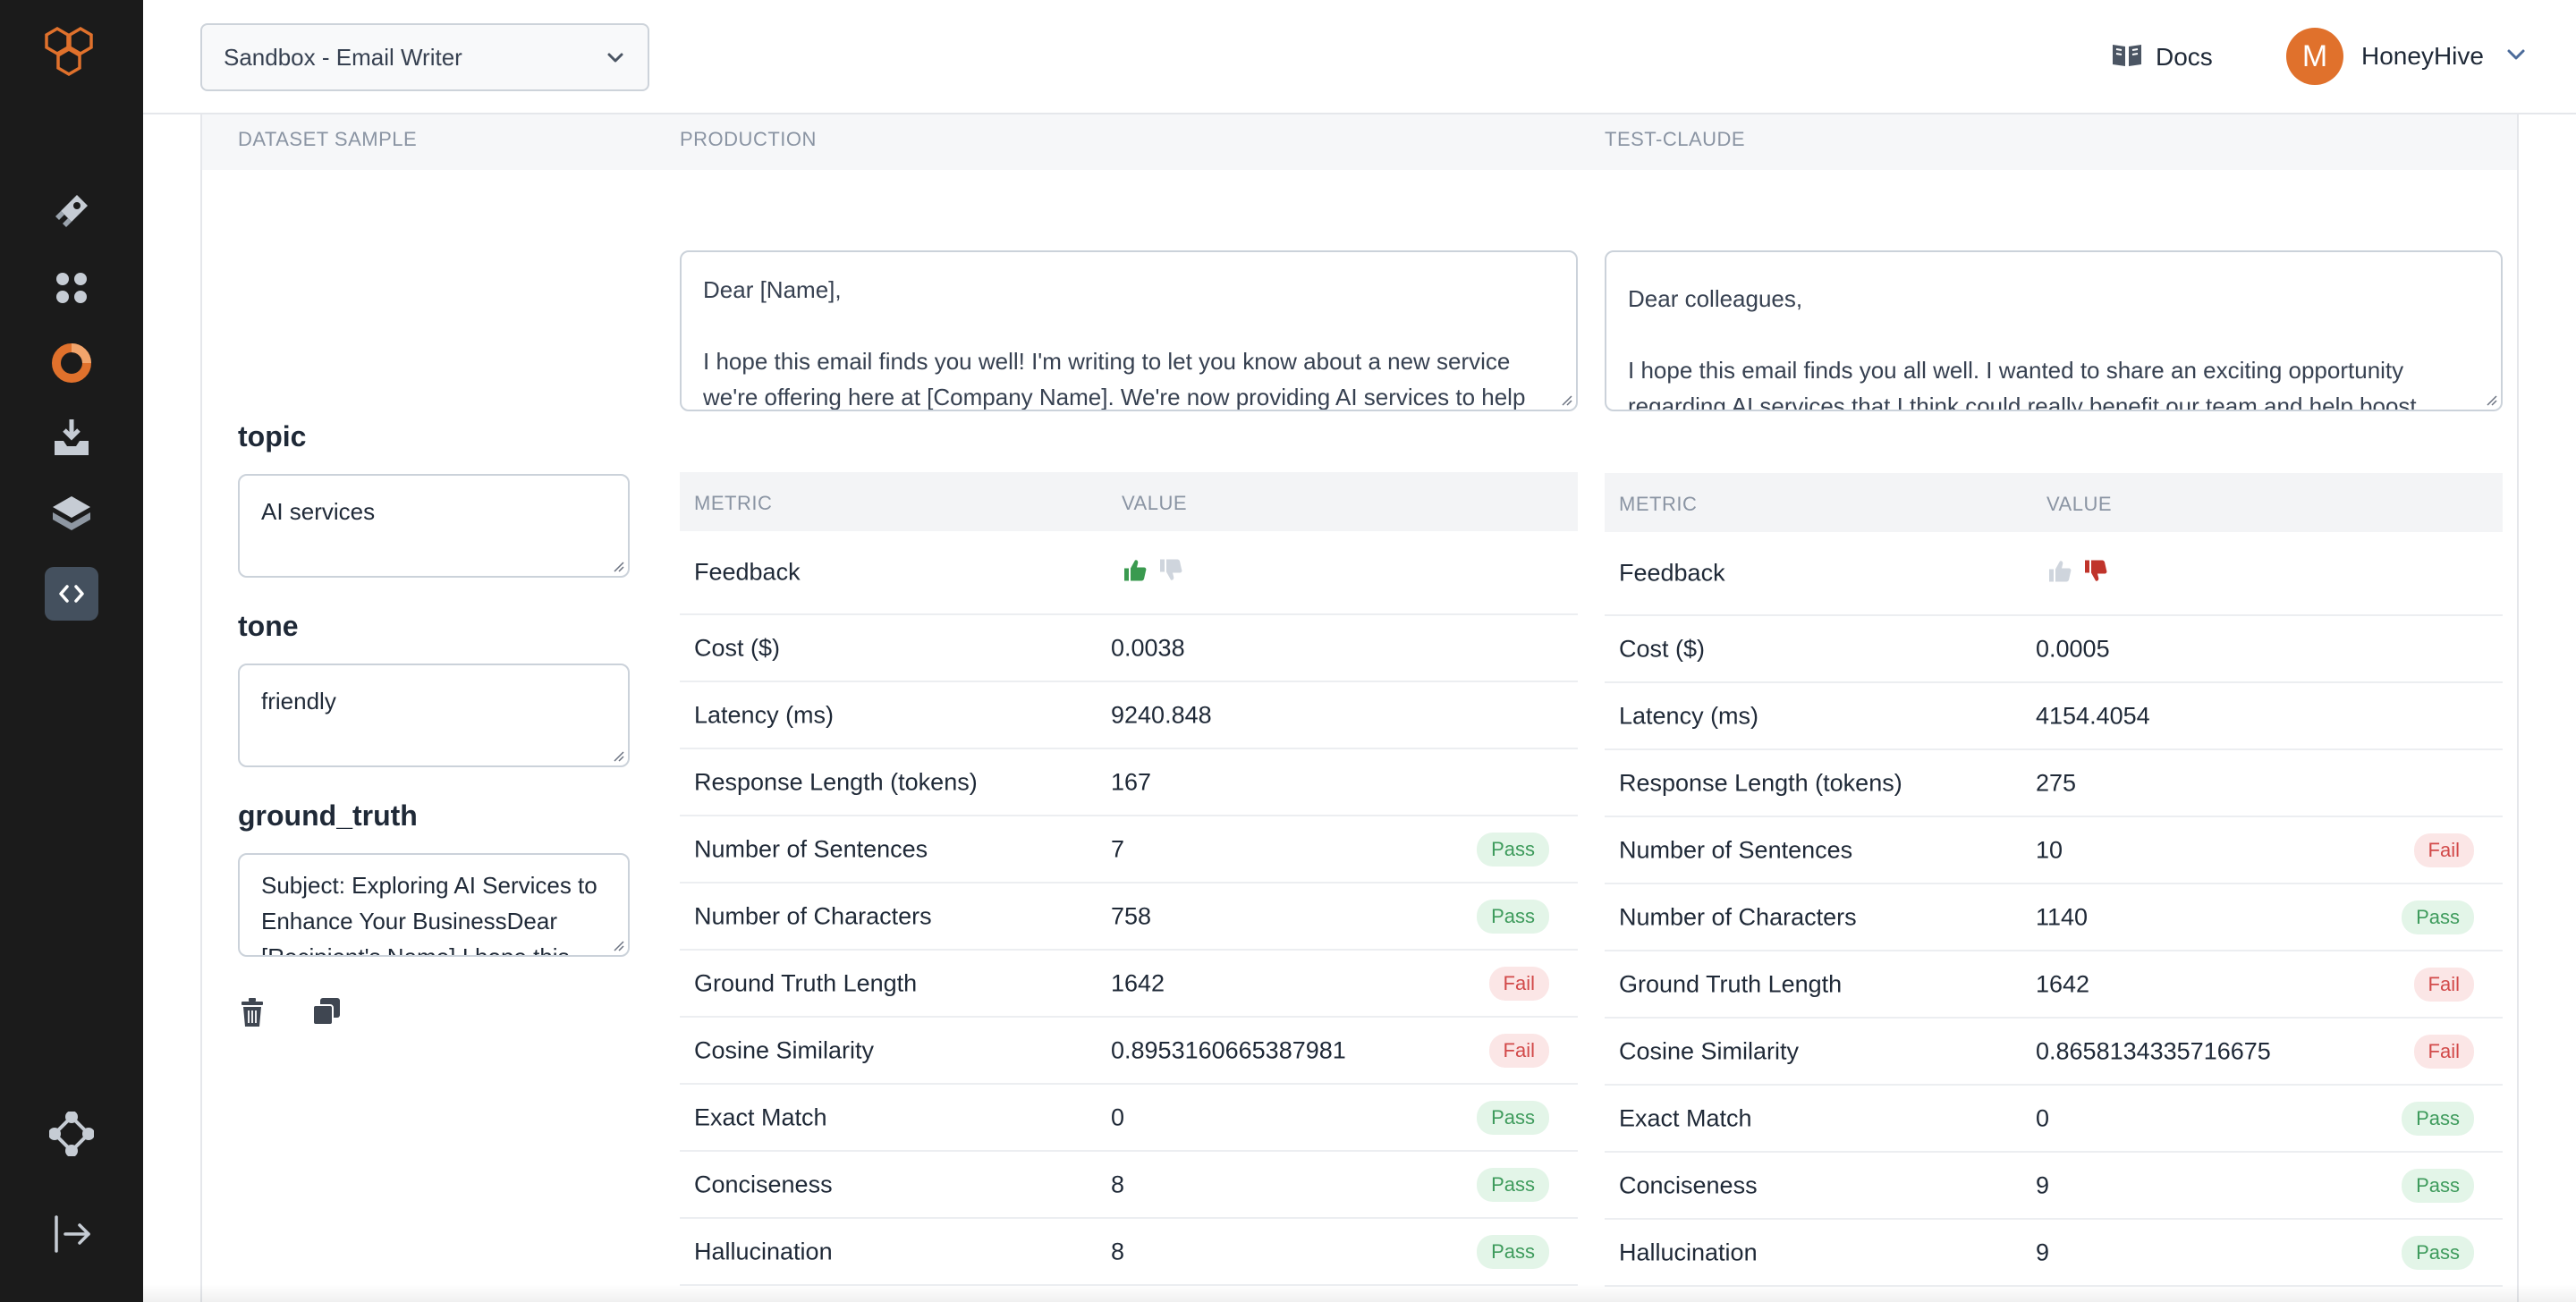 The image size is (2576, 1302). What do you see at coordinates (318, 511) in the screenshot?
I see `topic-value: AI services` at bounding box center [318, 511].